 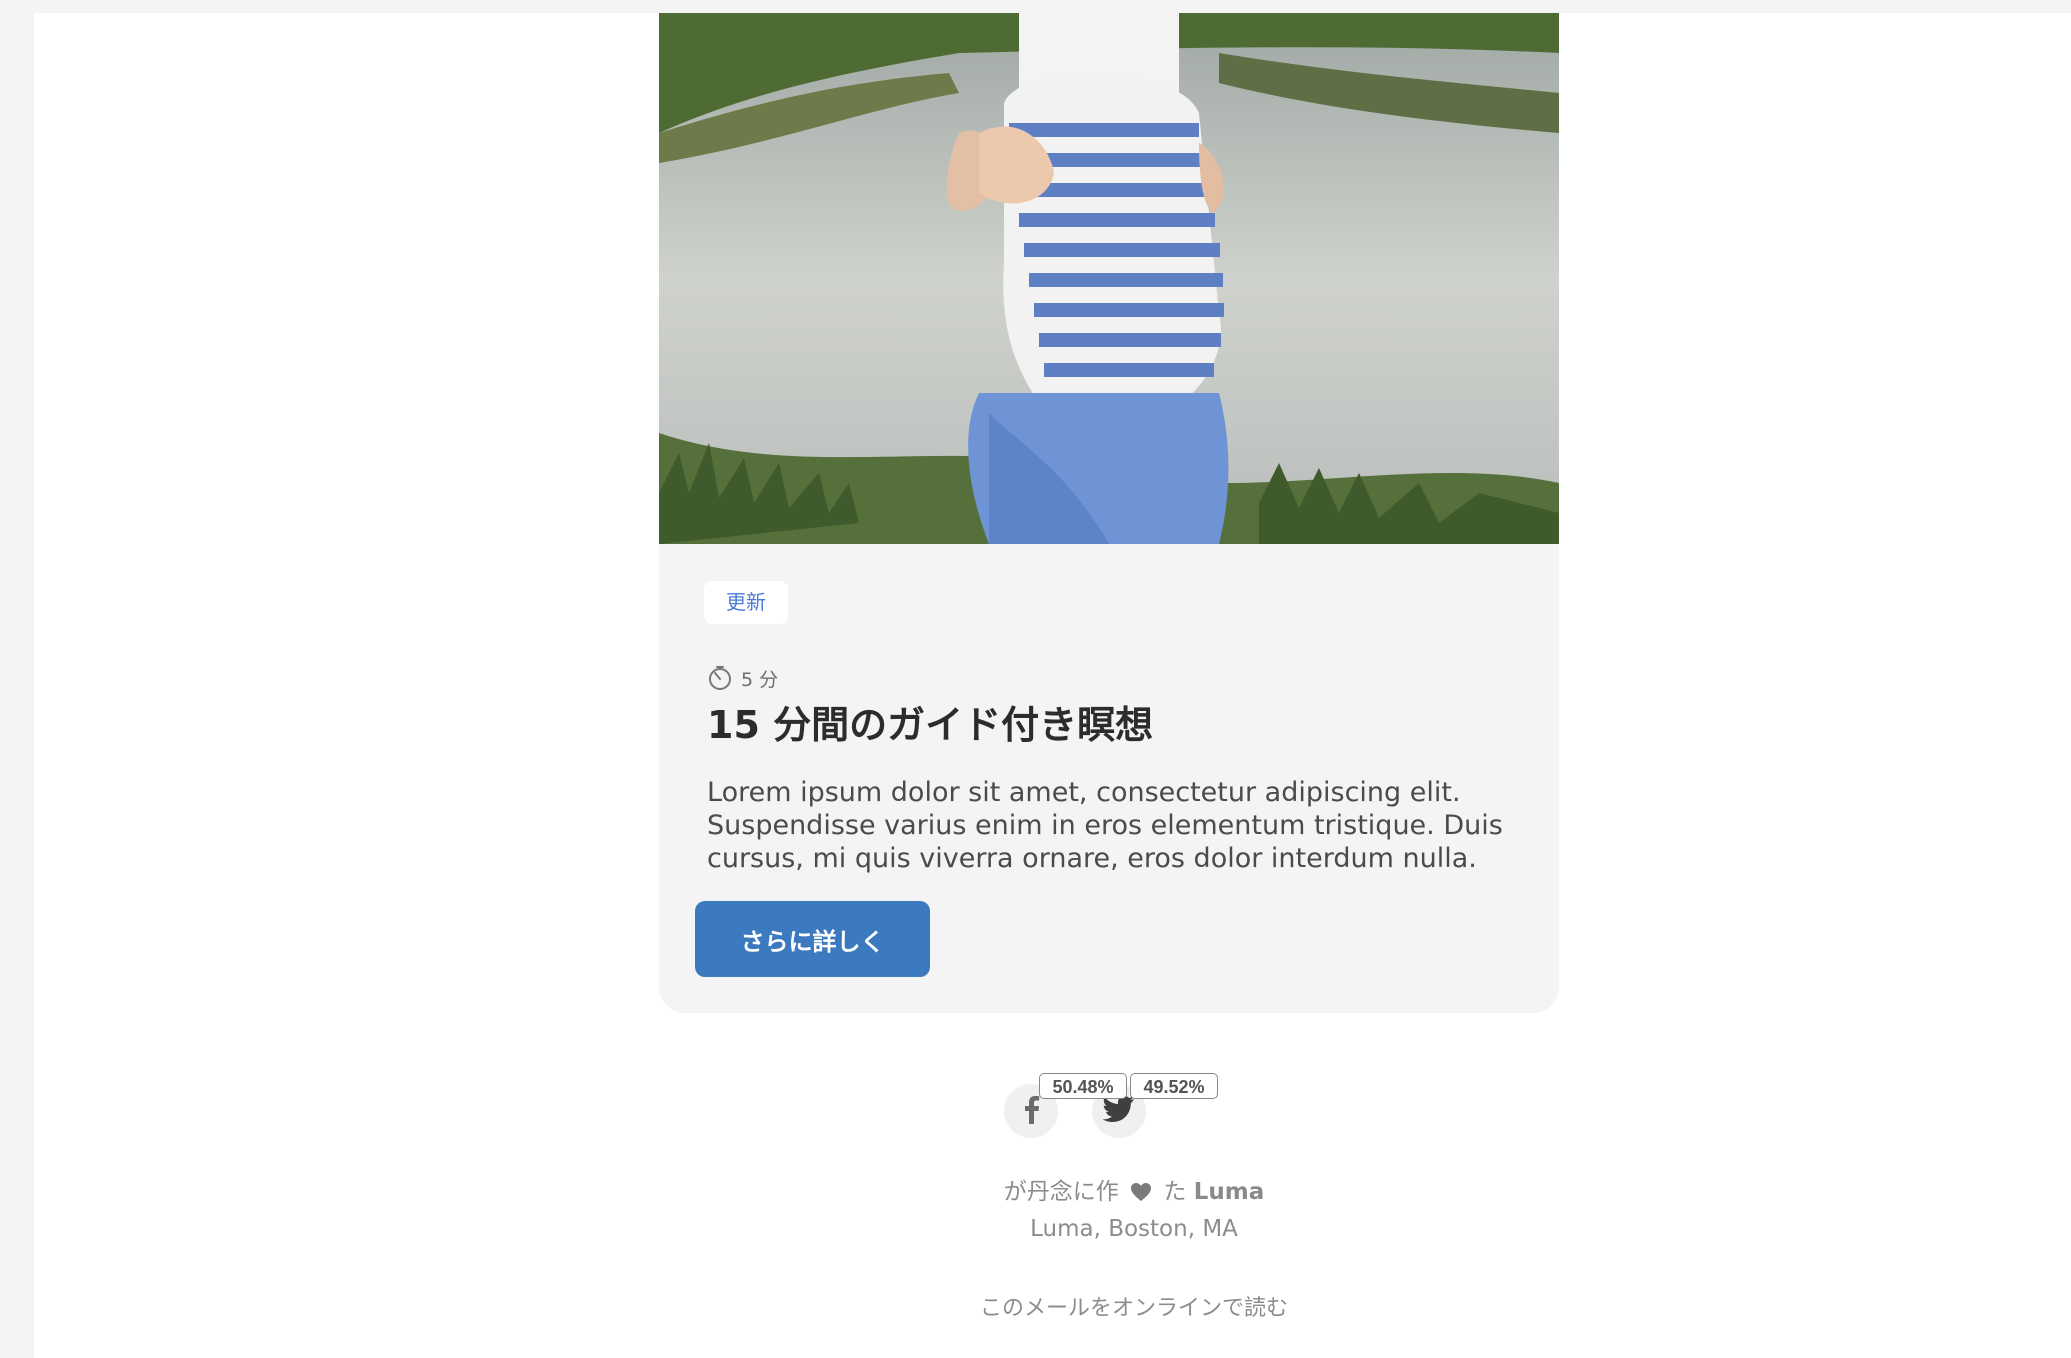 I want to click on stopwatch-icon, so click(x=720, y=678).